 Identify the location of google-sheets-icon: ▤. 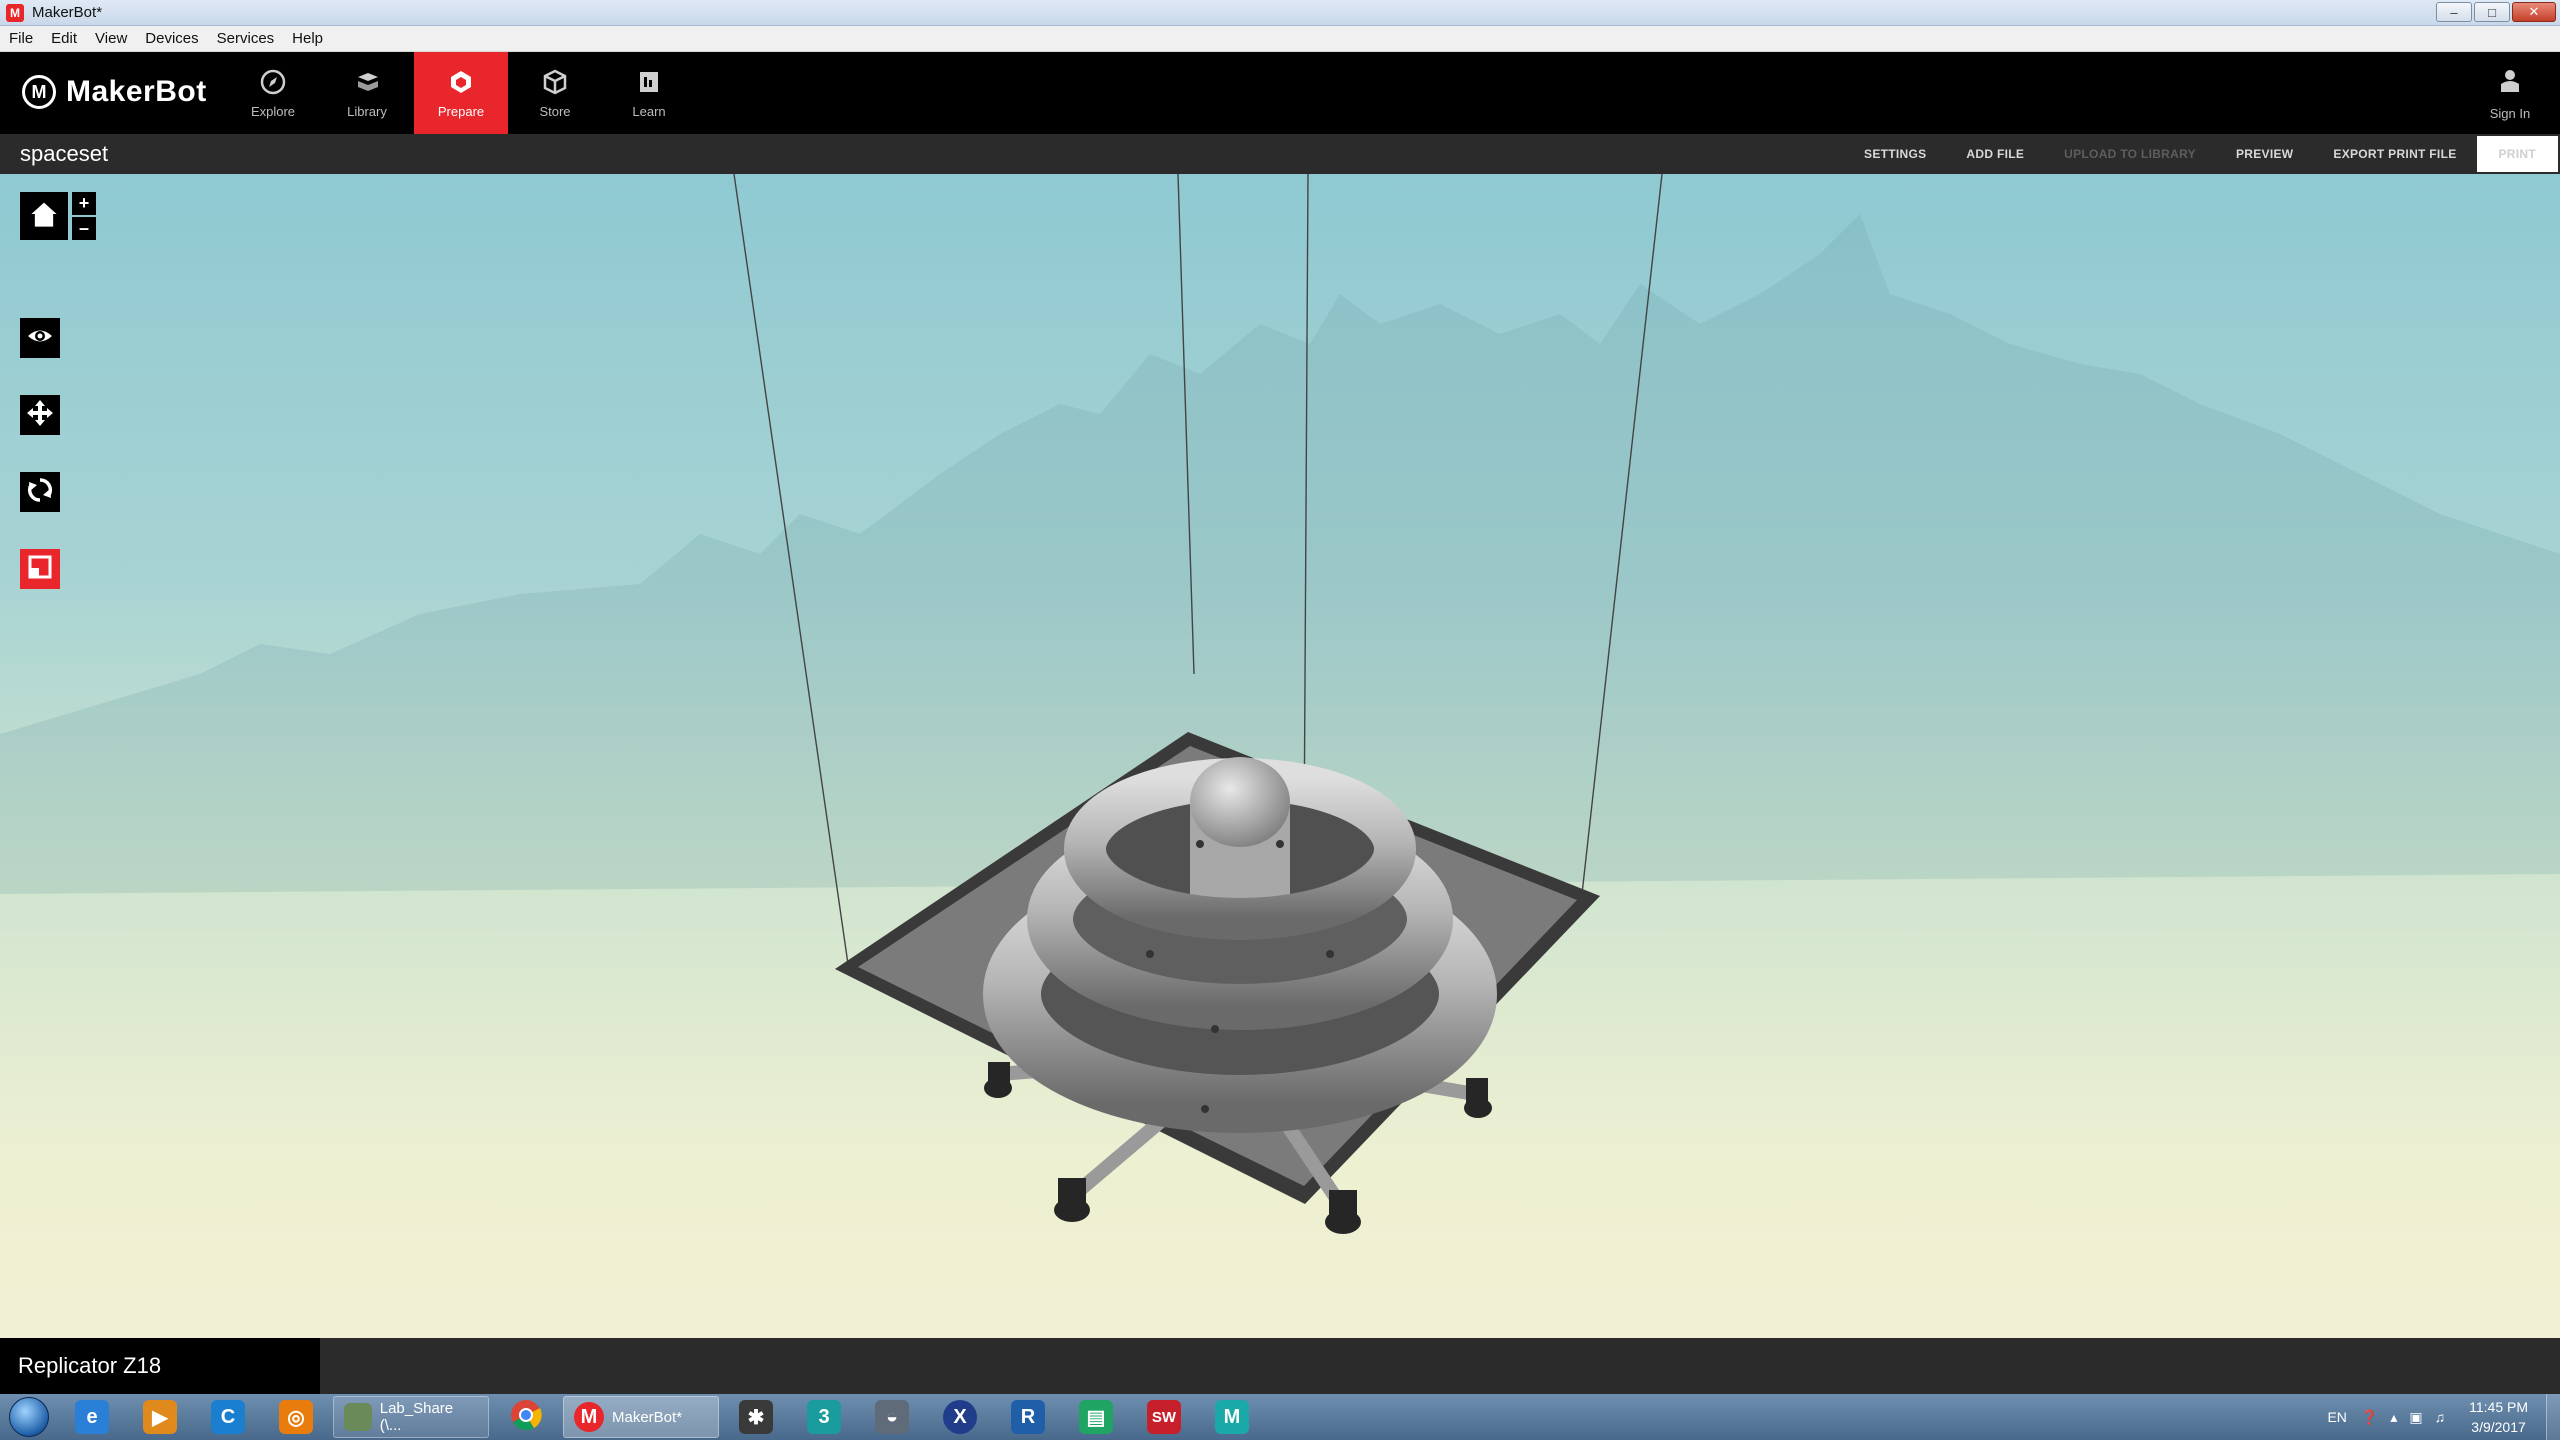
(1096, 1417).